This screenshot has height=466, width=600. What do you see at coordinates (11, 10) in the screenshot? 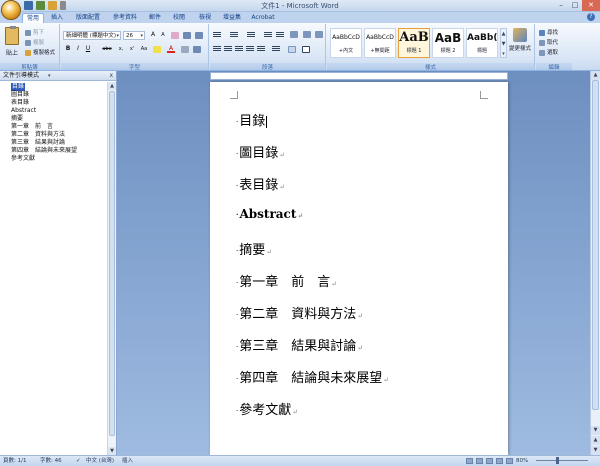
I see `office-button` at bounding box center [11, 10].